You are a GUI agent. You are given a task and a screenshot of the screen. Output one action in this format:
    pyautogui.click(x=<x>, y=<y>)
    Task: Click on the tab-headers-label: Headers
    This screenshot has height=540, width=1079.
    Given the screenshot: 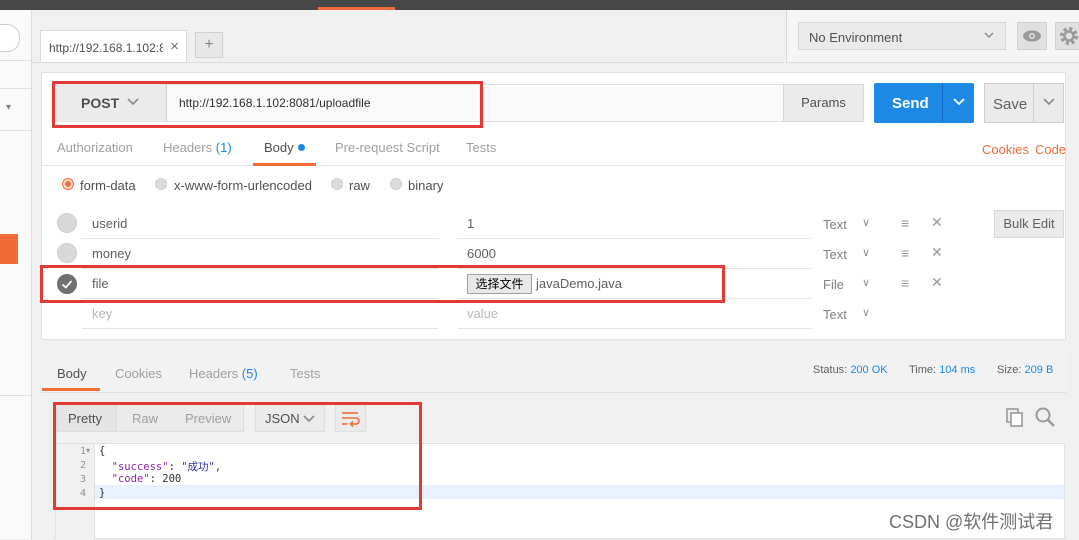 What is the action you would take?
    pyautogui.click(x=188, y=147)
    